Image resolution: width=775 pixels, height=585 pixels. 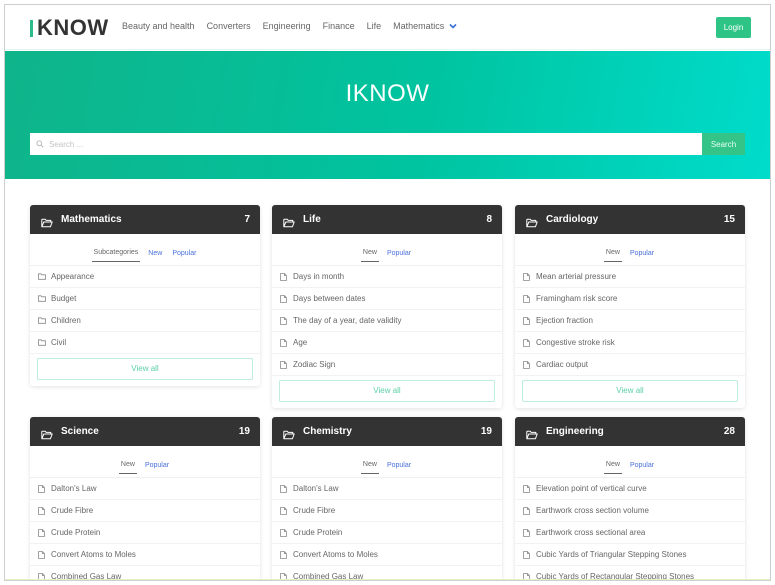 I want to click on list-item-label: Days in month, so click(x=319, y=276).